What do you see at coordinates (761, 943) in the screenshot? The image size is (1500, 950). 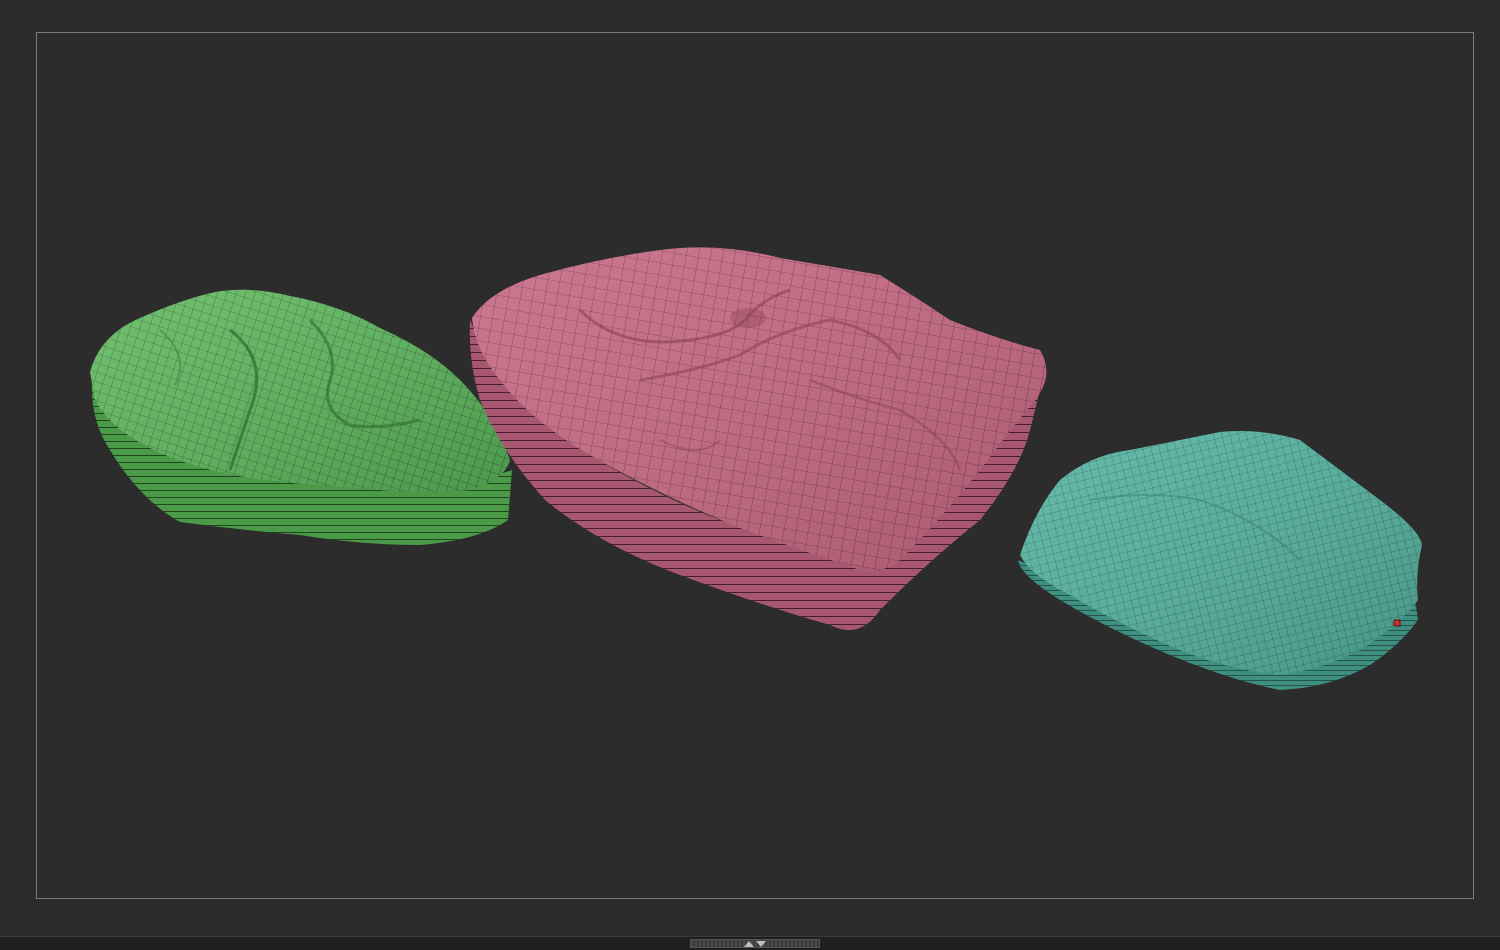 I see `arrow-down-icon` at bounding box center [761, 943].